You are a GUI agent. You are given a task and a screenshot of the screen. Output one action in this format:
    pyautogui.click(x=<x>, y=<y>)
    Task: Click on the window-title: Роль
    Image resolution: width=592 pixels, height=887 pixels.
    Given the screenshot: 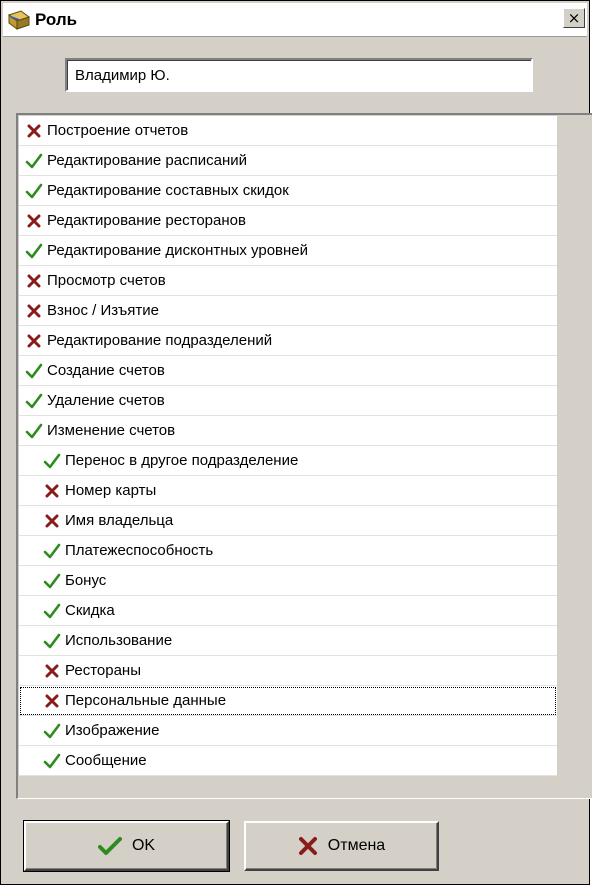 What is the action you would take?
    pyautogui.click(x=56, y=19)
    